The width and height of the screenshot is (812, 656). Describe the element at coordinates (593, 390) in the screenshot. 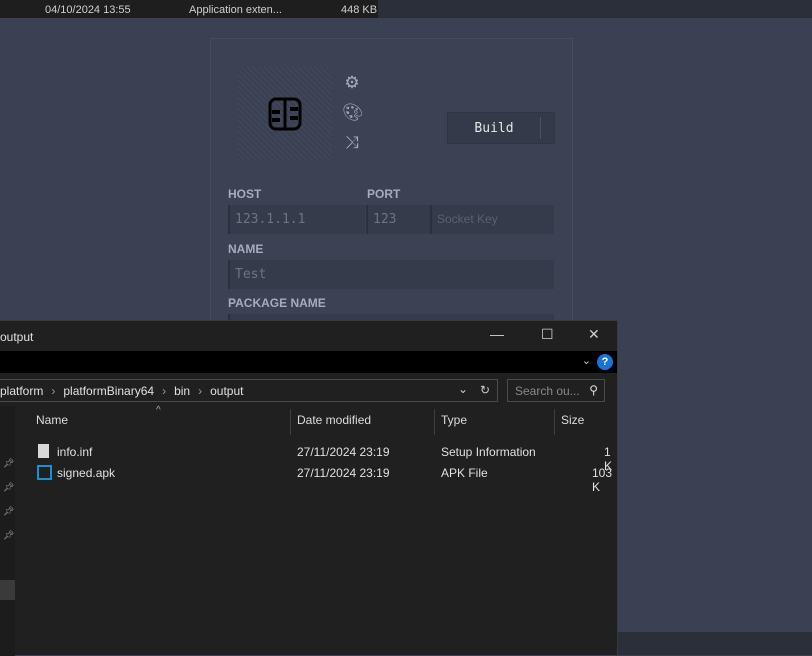

I see `search-icon: ⚲` at that location.